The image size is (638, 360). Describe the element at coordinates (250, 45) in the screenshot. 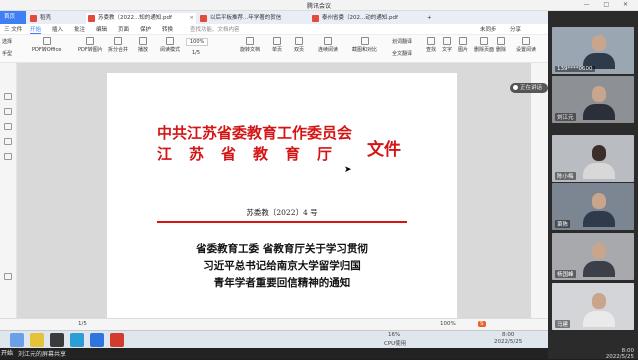

I see `rotate-button: 旋转文档` at that location.